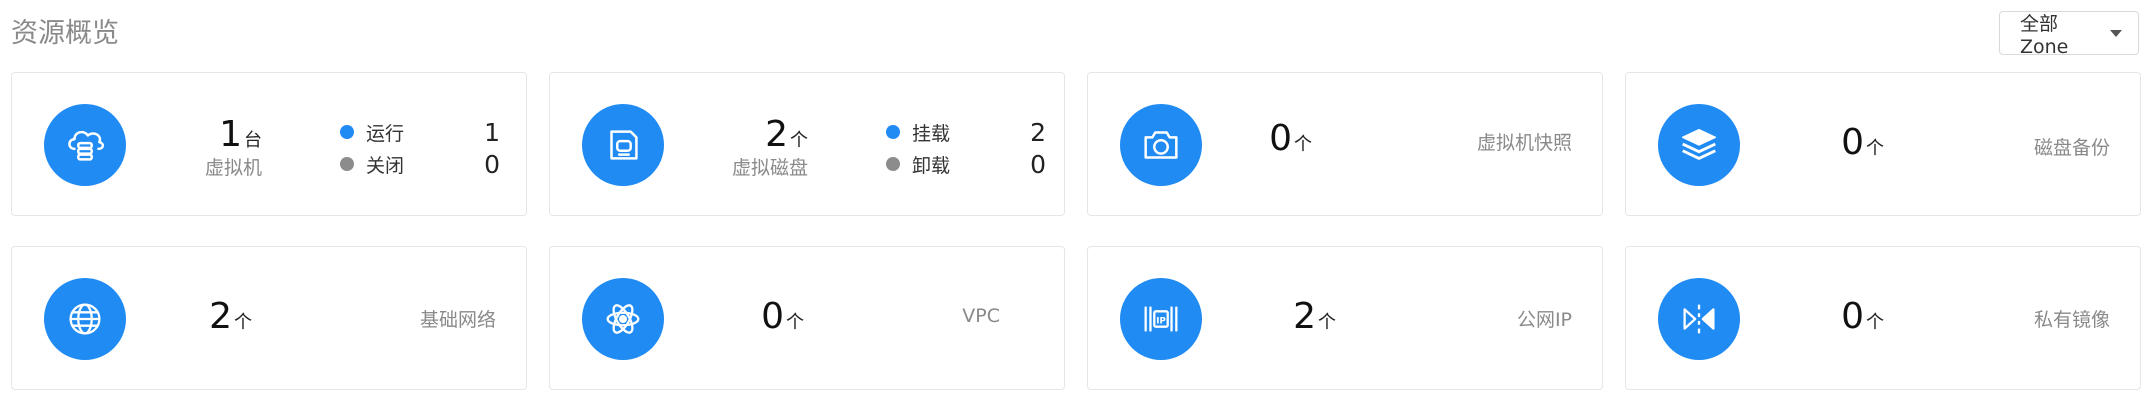  I want to click on network-count-unit: 个, so click(243, 322).